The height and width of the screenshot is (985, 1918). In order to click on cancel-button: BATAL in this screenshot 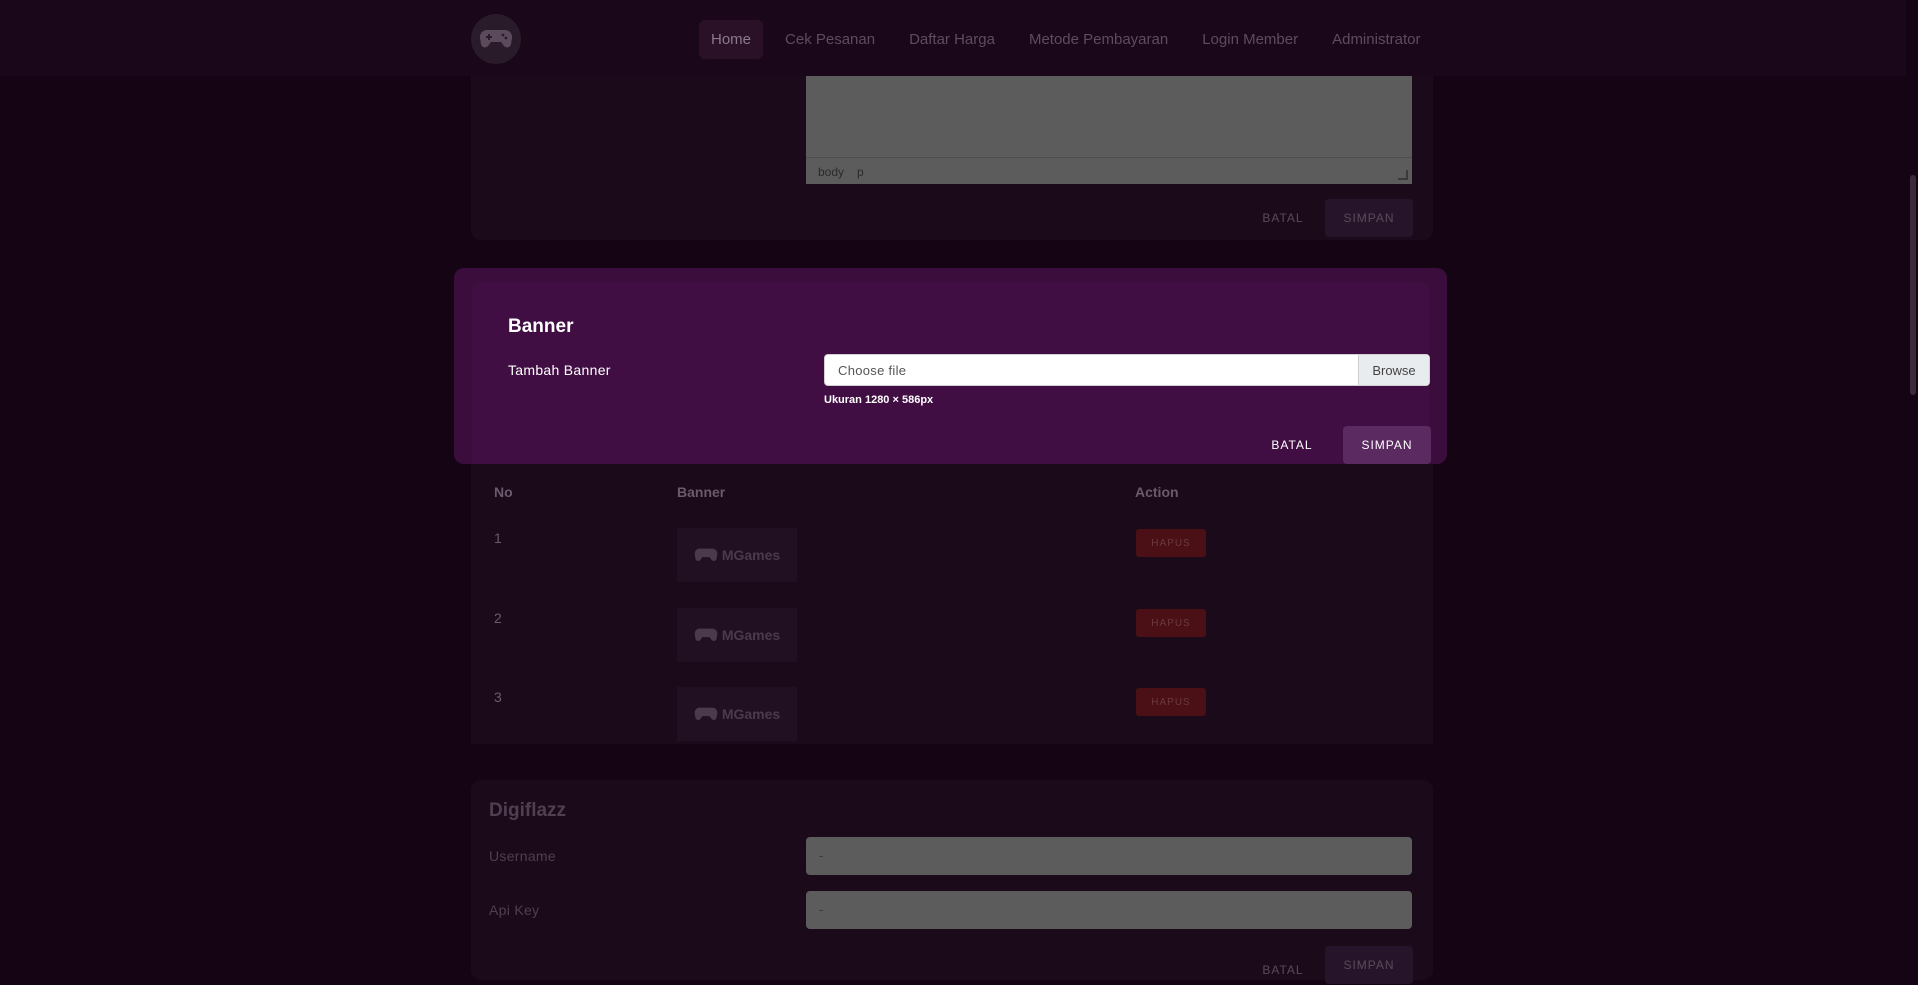, I will do `click(1283, 218)`.